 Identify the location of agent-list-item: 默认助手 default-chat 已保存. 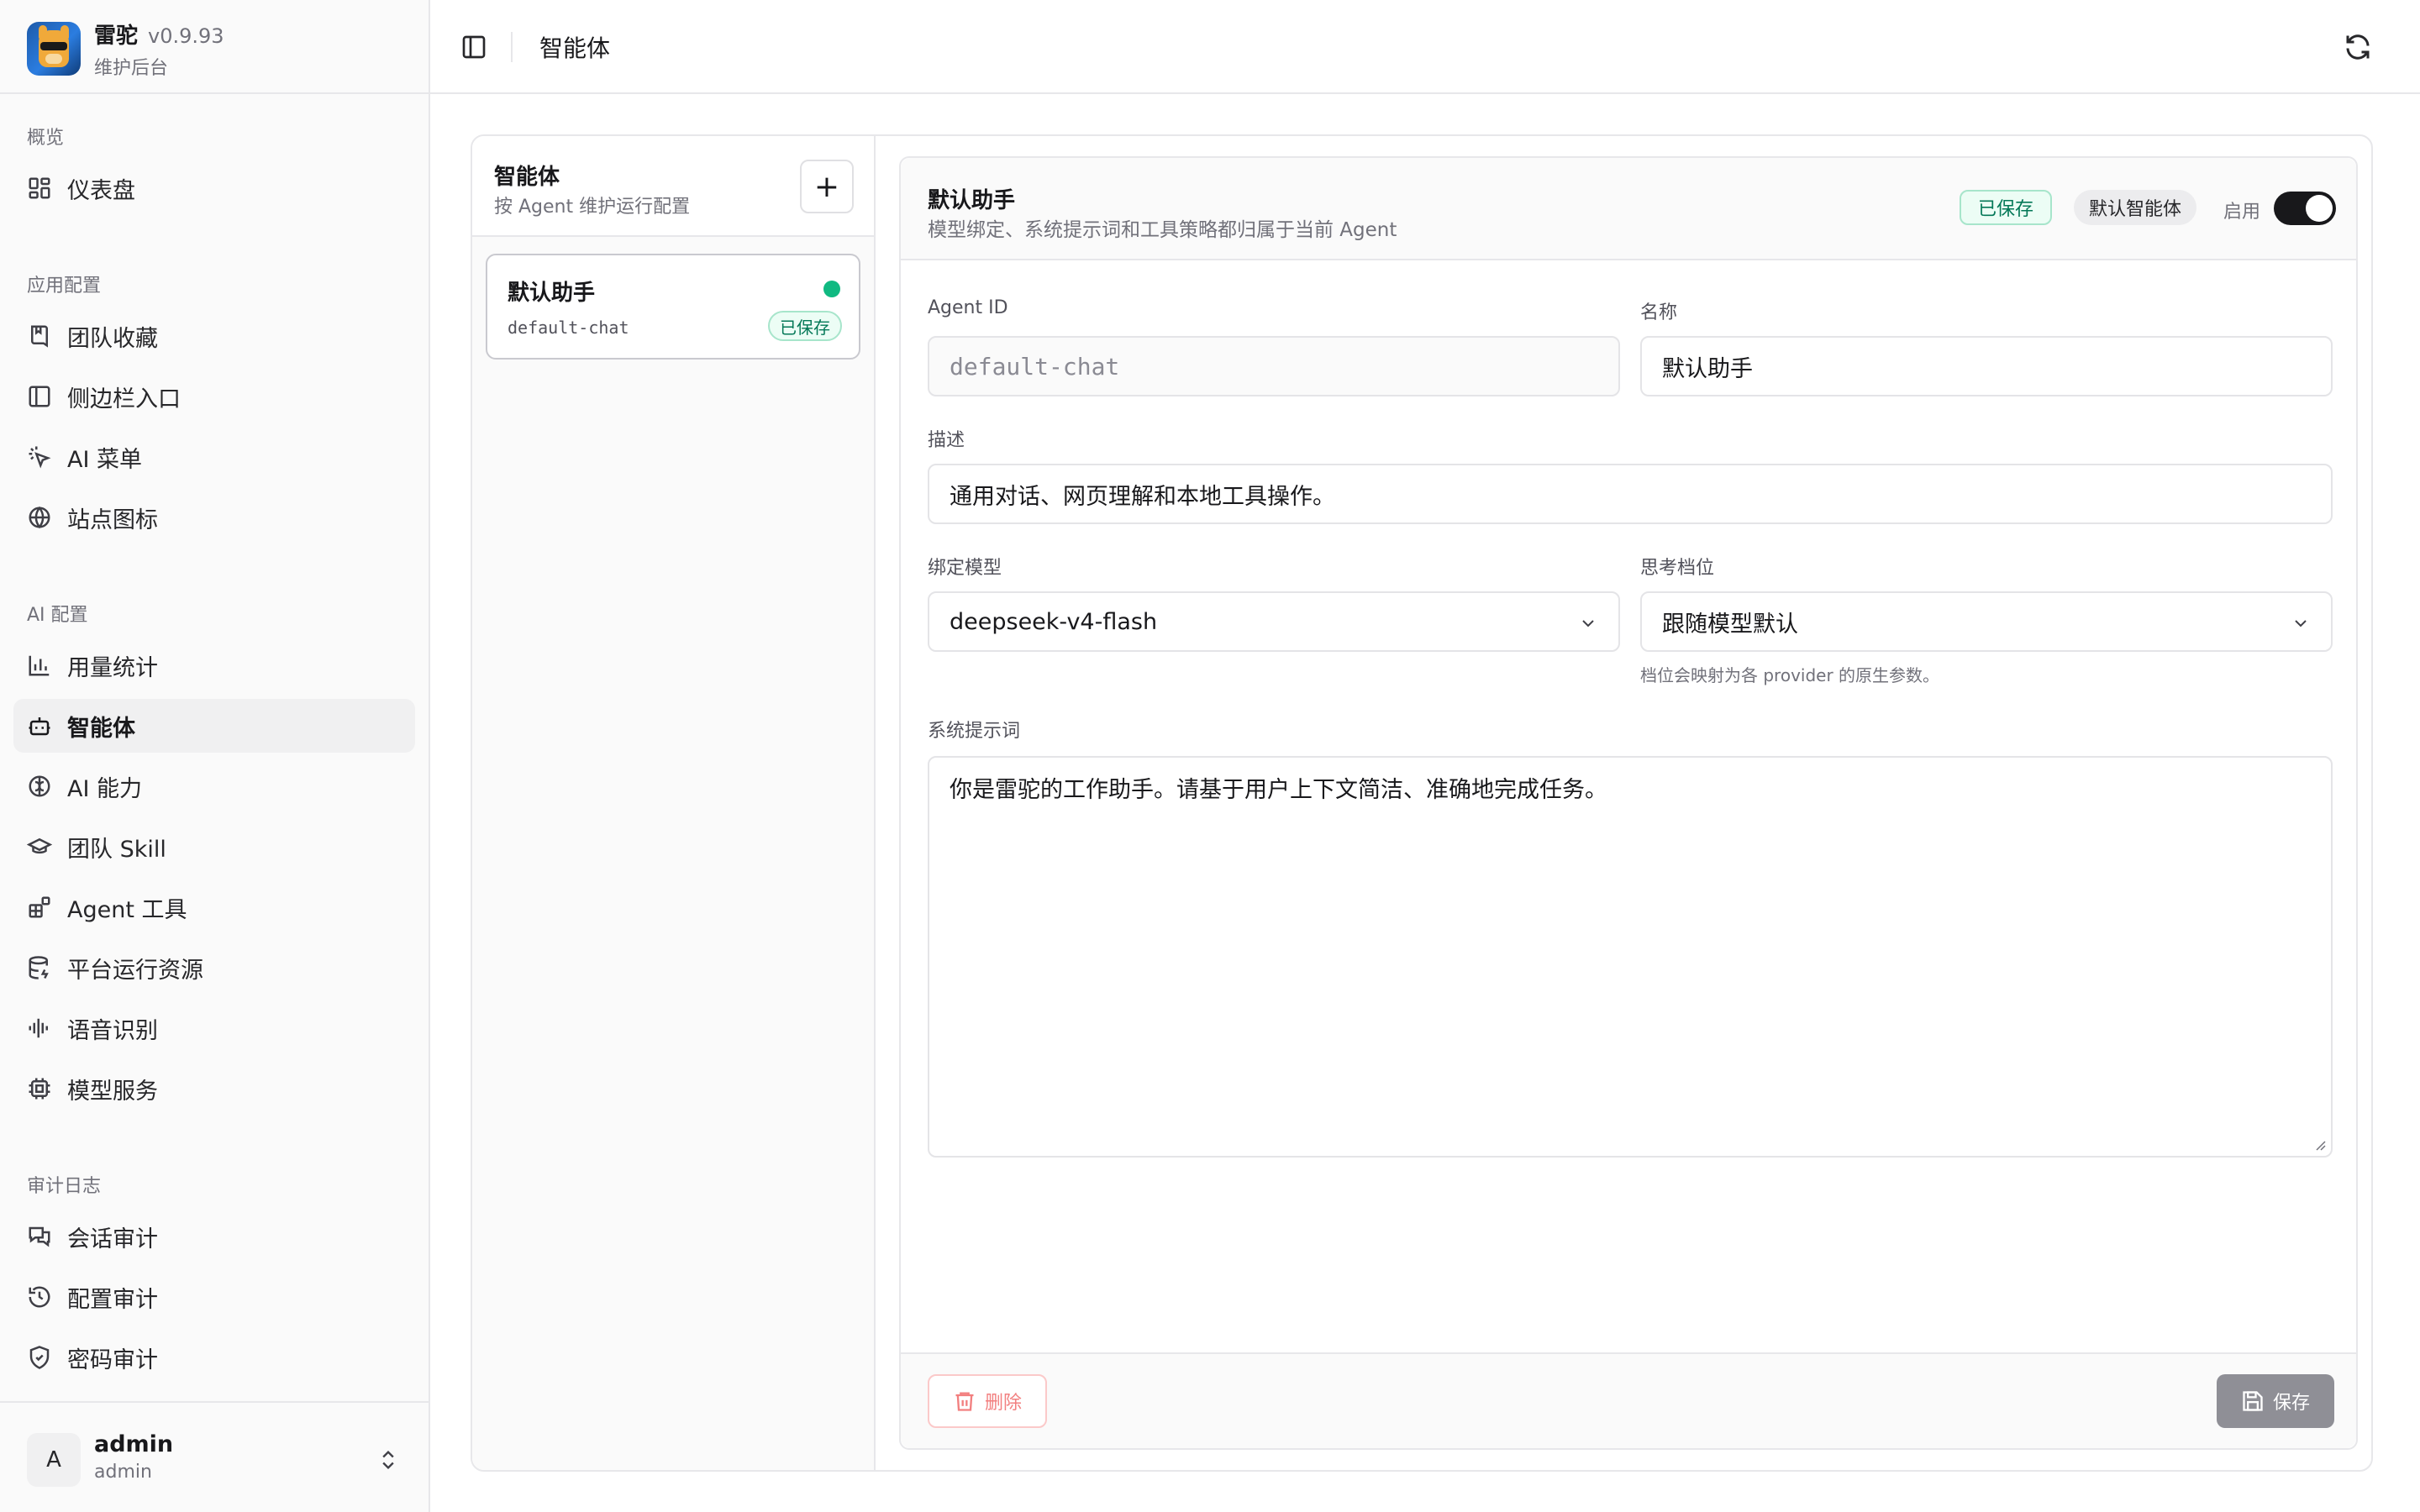
(673, 307).